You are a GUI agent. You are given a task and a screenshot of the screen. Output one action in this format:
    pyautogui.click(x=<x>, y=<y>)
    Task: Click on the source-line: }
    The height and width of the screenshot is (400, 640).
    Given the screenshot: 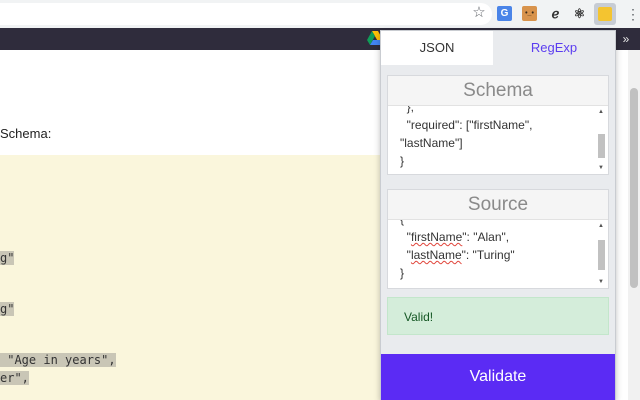 What is the action you would take?
    pyautogui.click(x=402, y=273)
    